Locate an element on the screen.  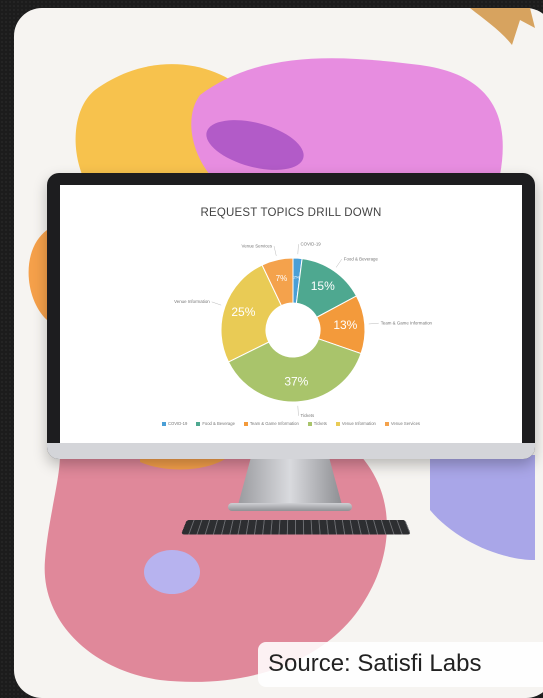
legend-item-1: Food & Beverage is located at coordinates (215, 423).